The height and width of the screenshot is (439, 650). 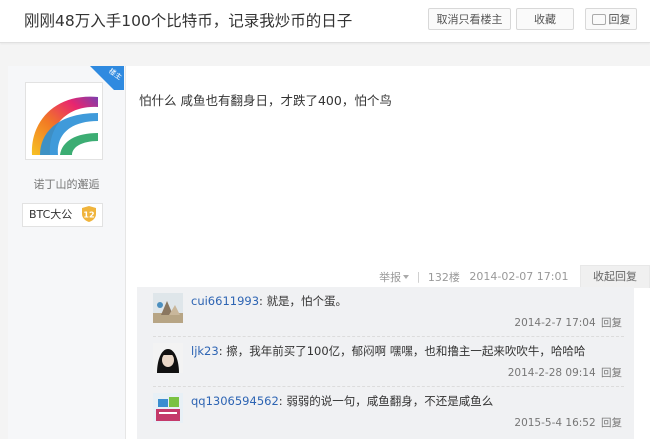 What do you see at coordinates (51, 214) in the screenshot?
I see `level-label: BTC大公` at bounding box center [51, 214].